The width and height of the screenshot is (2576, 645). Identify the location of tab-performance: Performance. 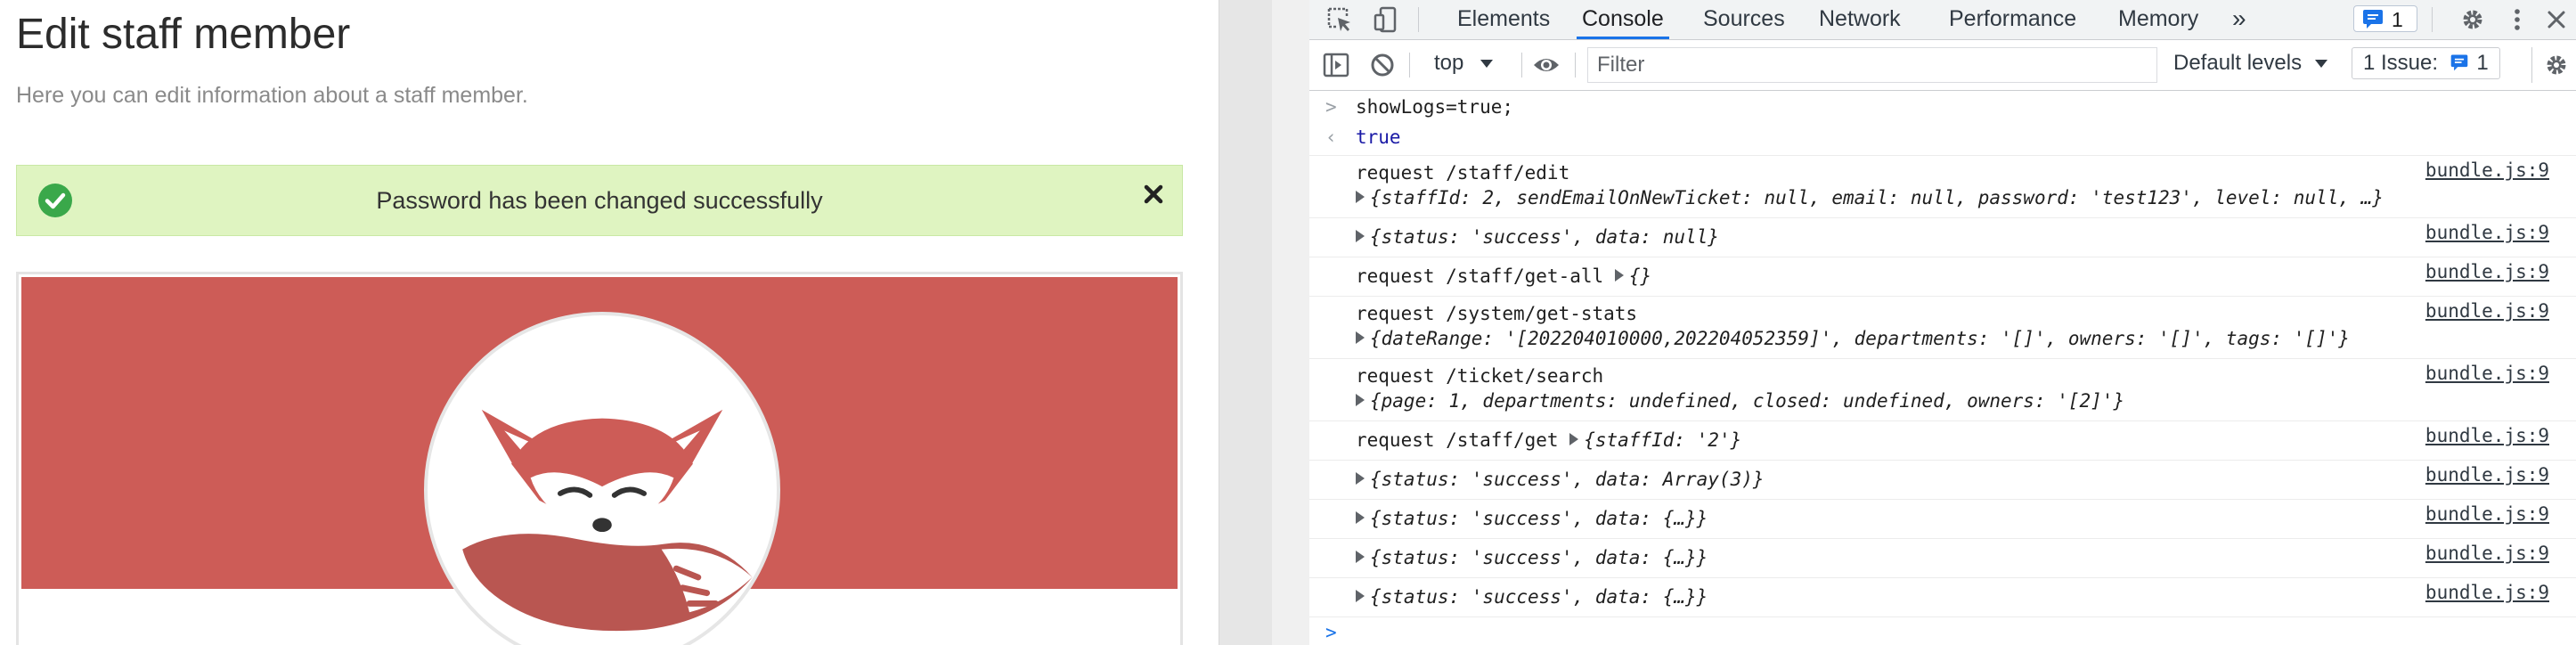
(2013, 19).